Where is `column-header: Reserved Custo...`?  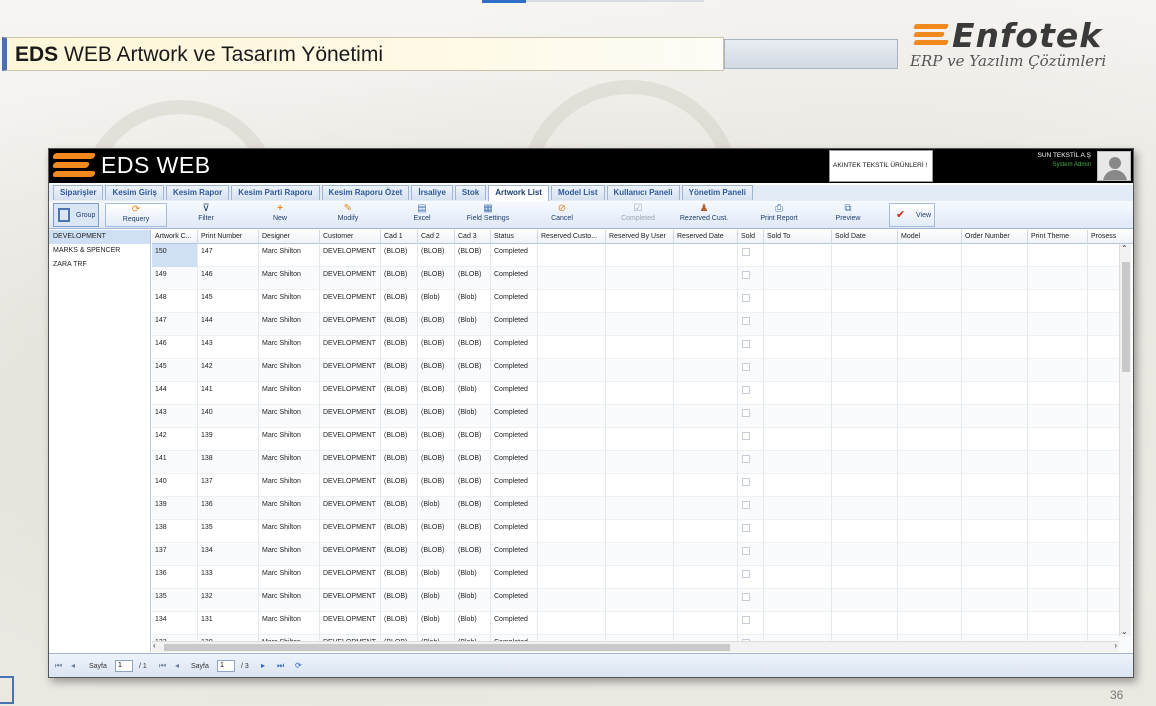 column-header: Reserved Custo... is located at coordinates (572, 237).